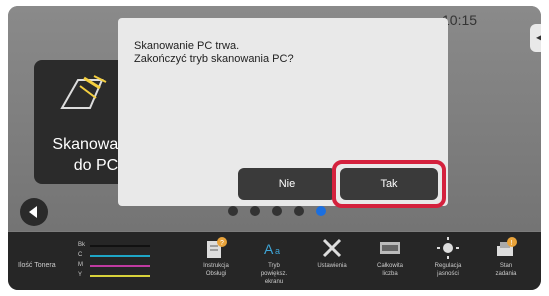 The width and height of the screenshot is (549, 296). What do you see at coordinates (277, 251) in the screenshot?
I see `svg-text: a` at bounding box center [277, 251].